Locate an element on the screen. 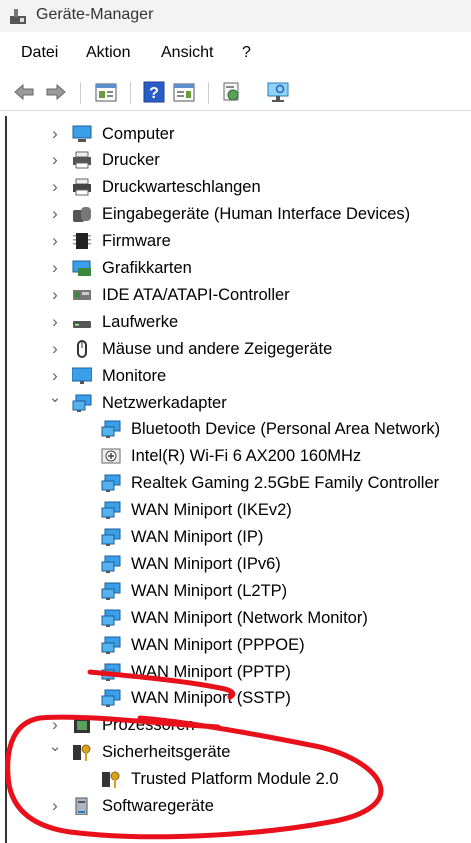 Image resolution: width=471 pixels, height=843 pixels. tree-item-label: Bluetooth Device (Personal Area Network) is located at coordinates (286, 429).